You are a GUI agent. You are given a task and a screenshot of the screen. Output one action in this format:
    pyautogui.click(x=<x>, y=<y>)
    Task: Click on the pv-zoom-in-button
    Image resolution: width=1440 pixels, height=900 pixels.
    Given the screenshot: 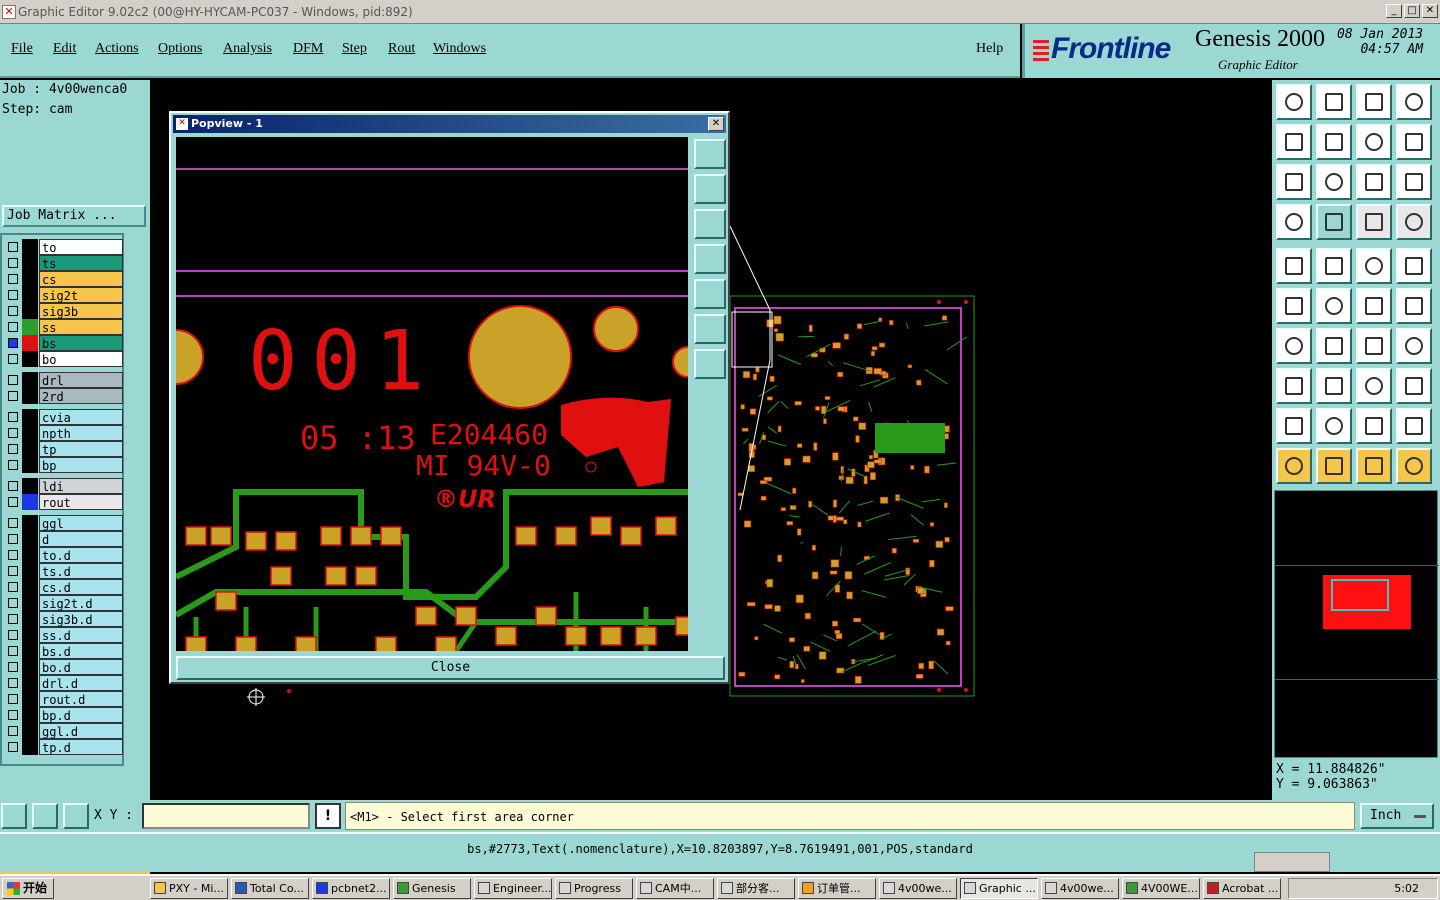 What is the action you would take?
    pyautogui.click(x=710, y=329)
    